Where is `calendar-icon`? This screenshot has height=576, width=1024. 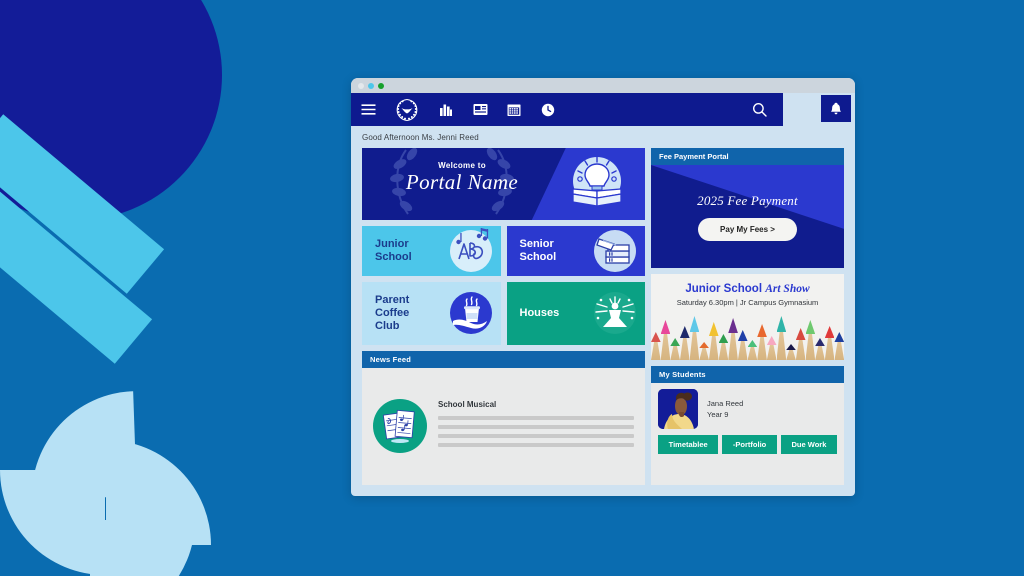 calendar-icon is located at coordinates (514, 109).